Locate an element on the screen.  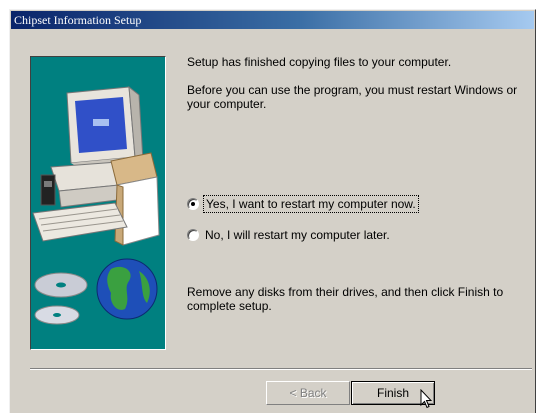
button-separator is located at coordinates (281, 369).